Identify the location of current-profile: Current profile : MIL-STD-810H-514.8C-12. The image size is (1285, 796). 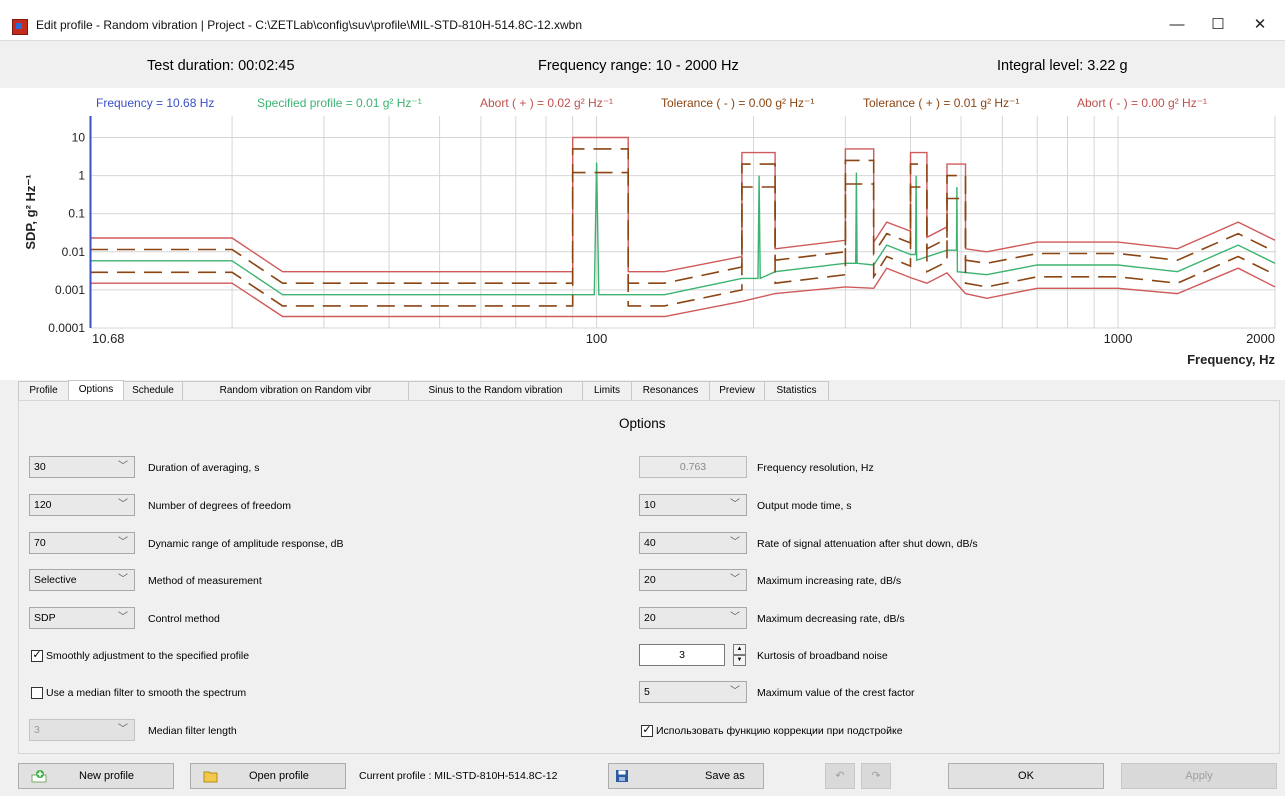
(458, 776).